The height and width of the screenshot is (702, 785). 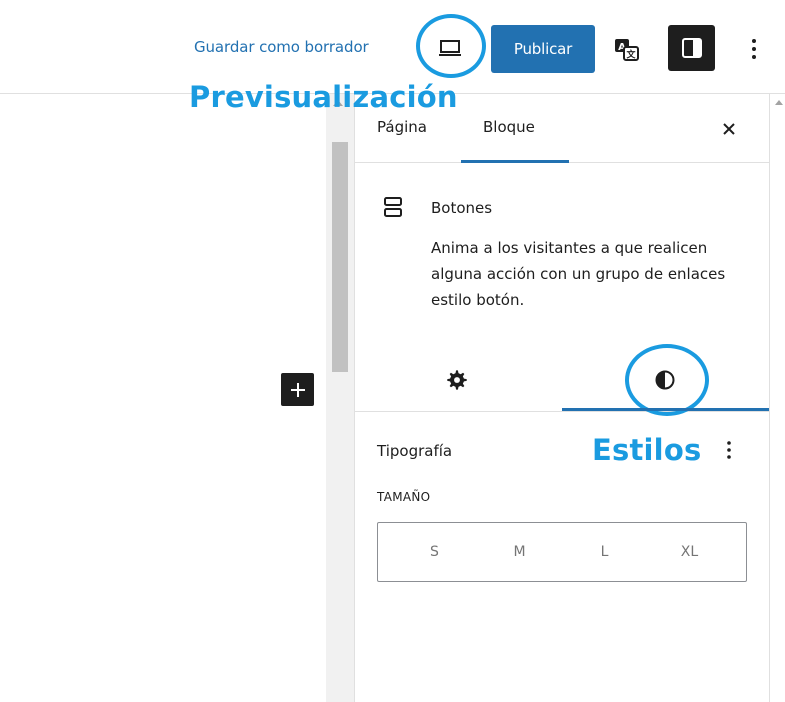 I want to click on desktop-preview-icon, so click(x=450, y=48).